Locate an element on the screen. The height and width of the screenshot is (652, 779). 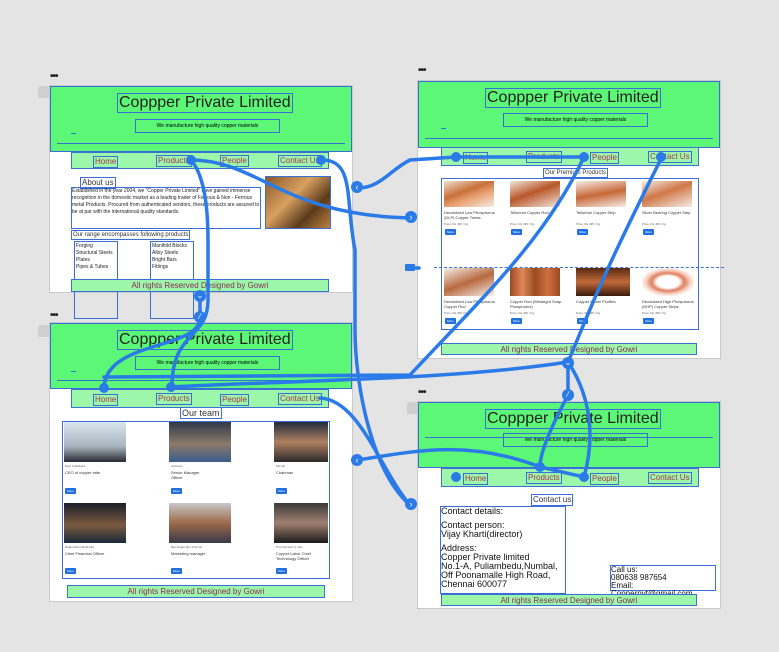
person-role: Chairman is located at coordinates (285, 472).